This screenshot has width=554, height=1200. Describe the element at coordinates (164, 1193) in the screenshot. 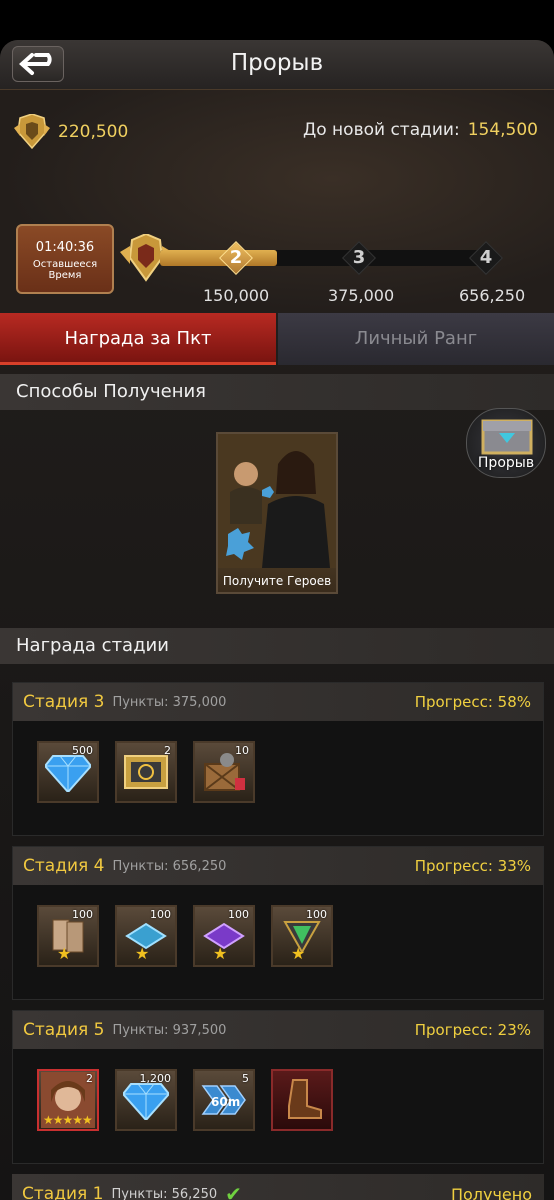

I see `stage-points: Пункты: 56,250` at that location.